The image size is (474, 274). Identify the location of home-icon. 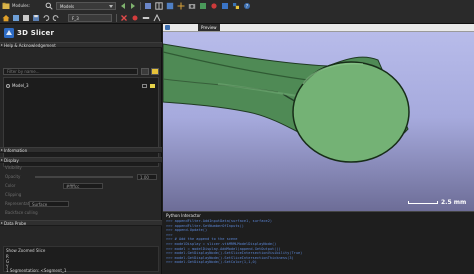
(6, 18).